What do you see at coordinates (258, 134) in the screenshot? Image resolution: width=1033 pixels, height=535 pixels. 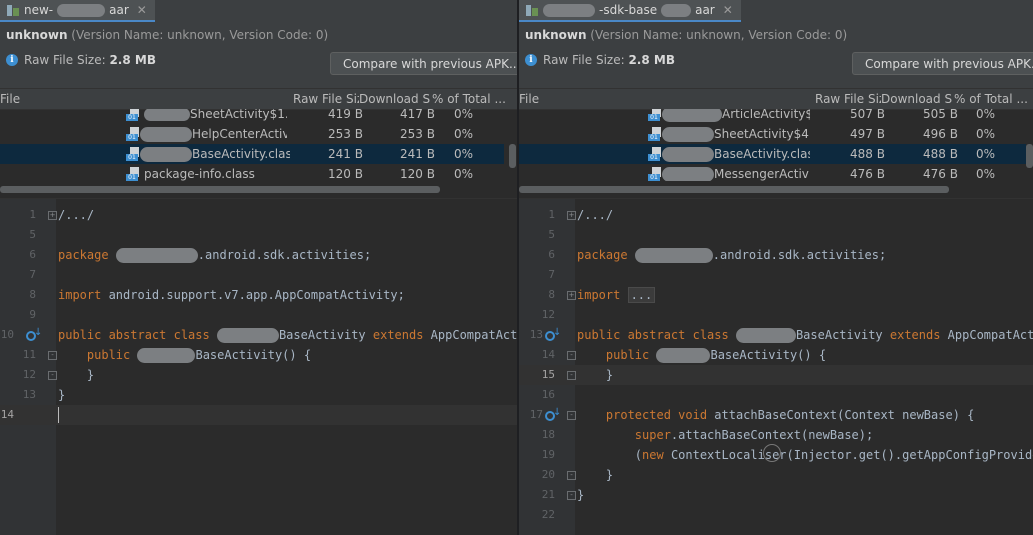 I see `table-row: 01 HelpCenterActivit 253 B 253 B 0%` at bounding box center [258, 134].